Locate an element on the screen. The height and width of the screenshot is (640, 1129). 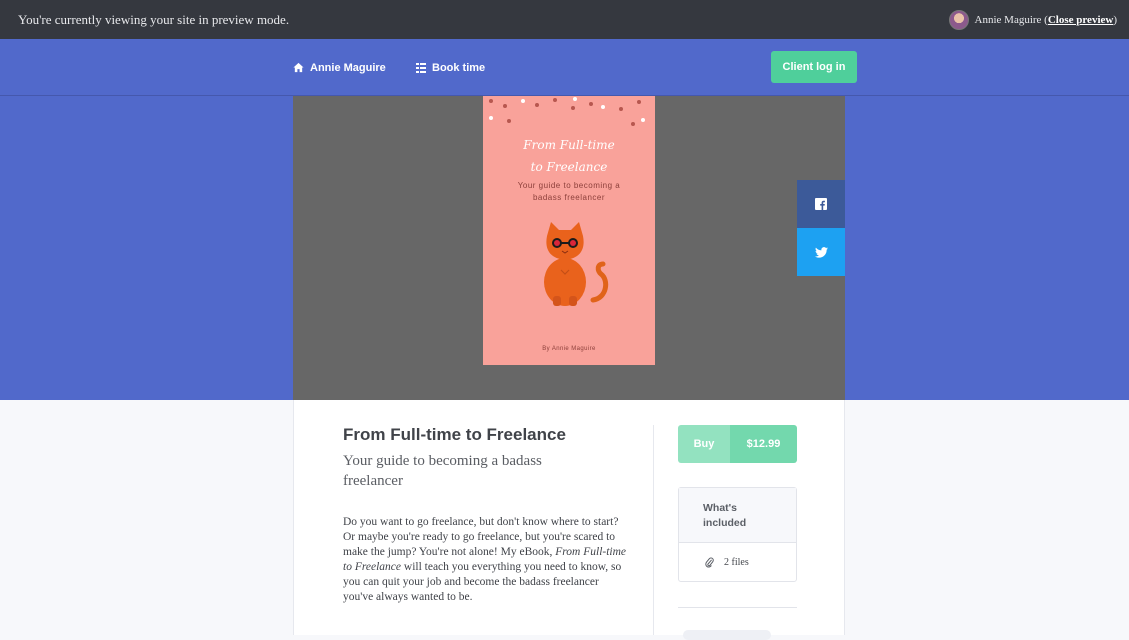
nav-book-time: Book time is located at coordinates (450, 67).